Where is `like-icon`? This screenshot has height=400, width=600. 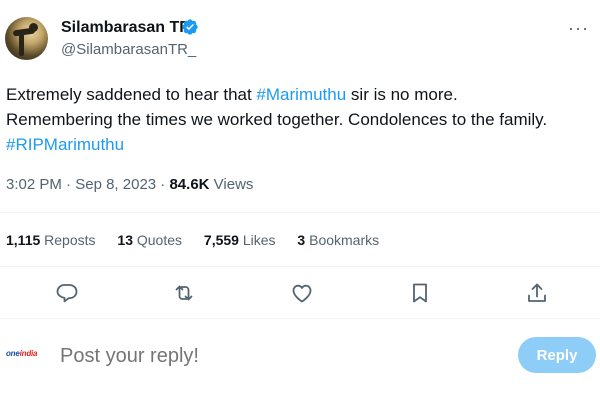
like-icon is located at coordinates (302, 293).